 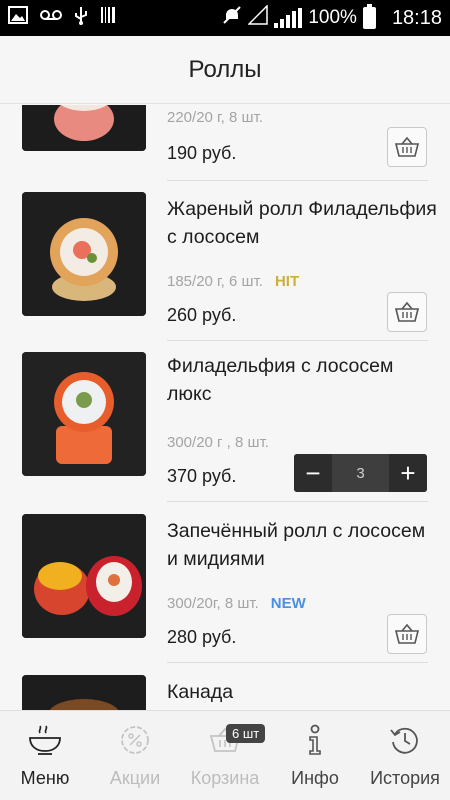 I want to click on tab-label: История, so click(x=405, y=778).